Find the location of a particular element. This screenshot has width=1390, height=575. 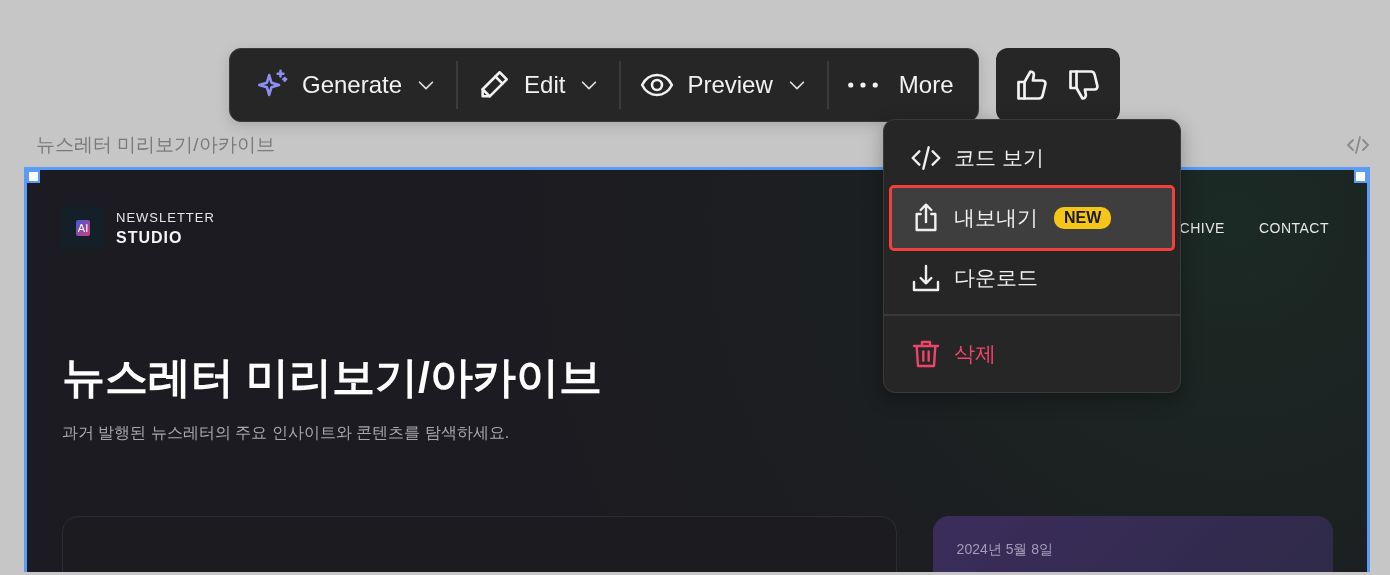

card-date: 2024년 5월 8일 is located at coordinates (1005, 549).